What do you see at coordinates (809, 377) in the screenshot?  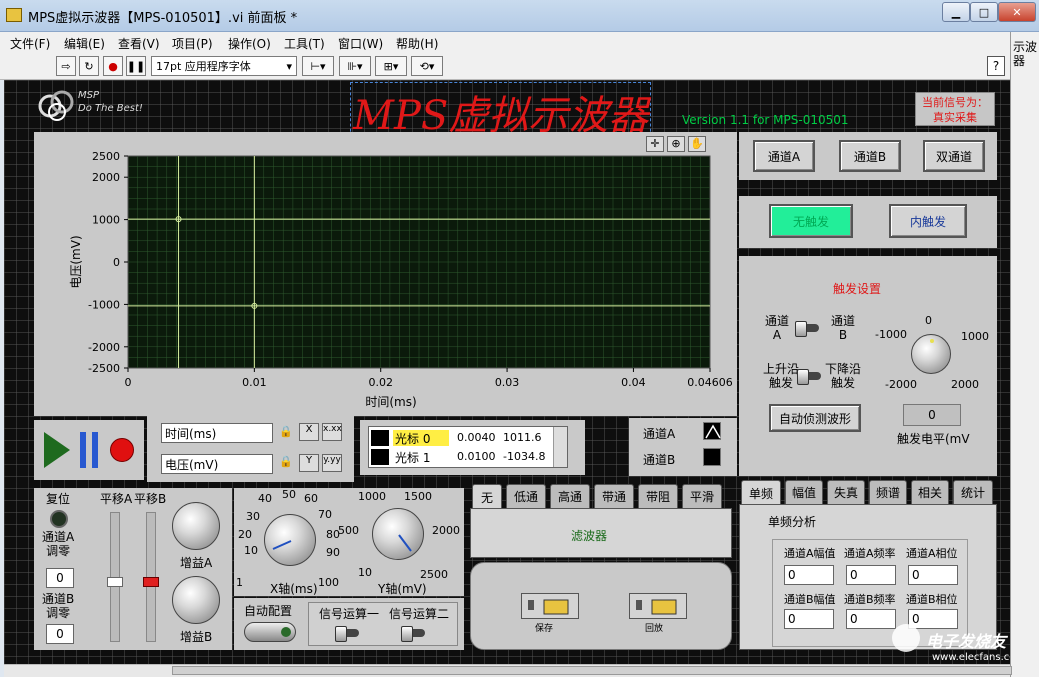 I see `trigger-edge-toggle` at bounding box center [809, 377].